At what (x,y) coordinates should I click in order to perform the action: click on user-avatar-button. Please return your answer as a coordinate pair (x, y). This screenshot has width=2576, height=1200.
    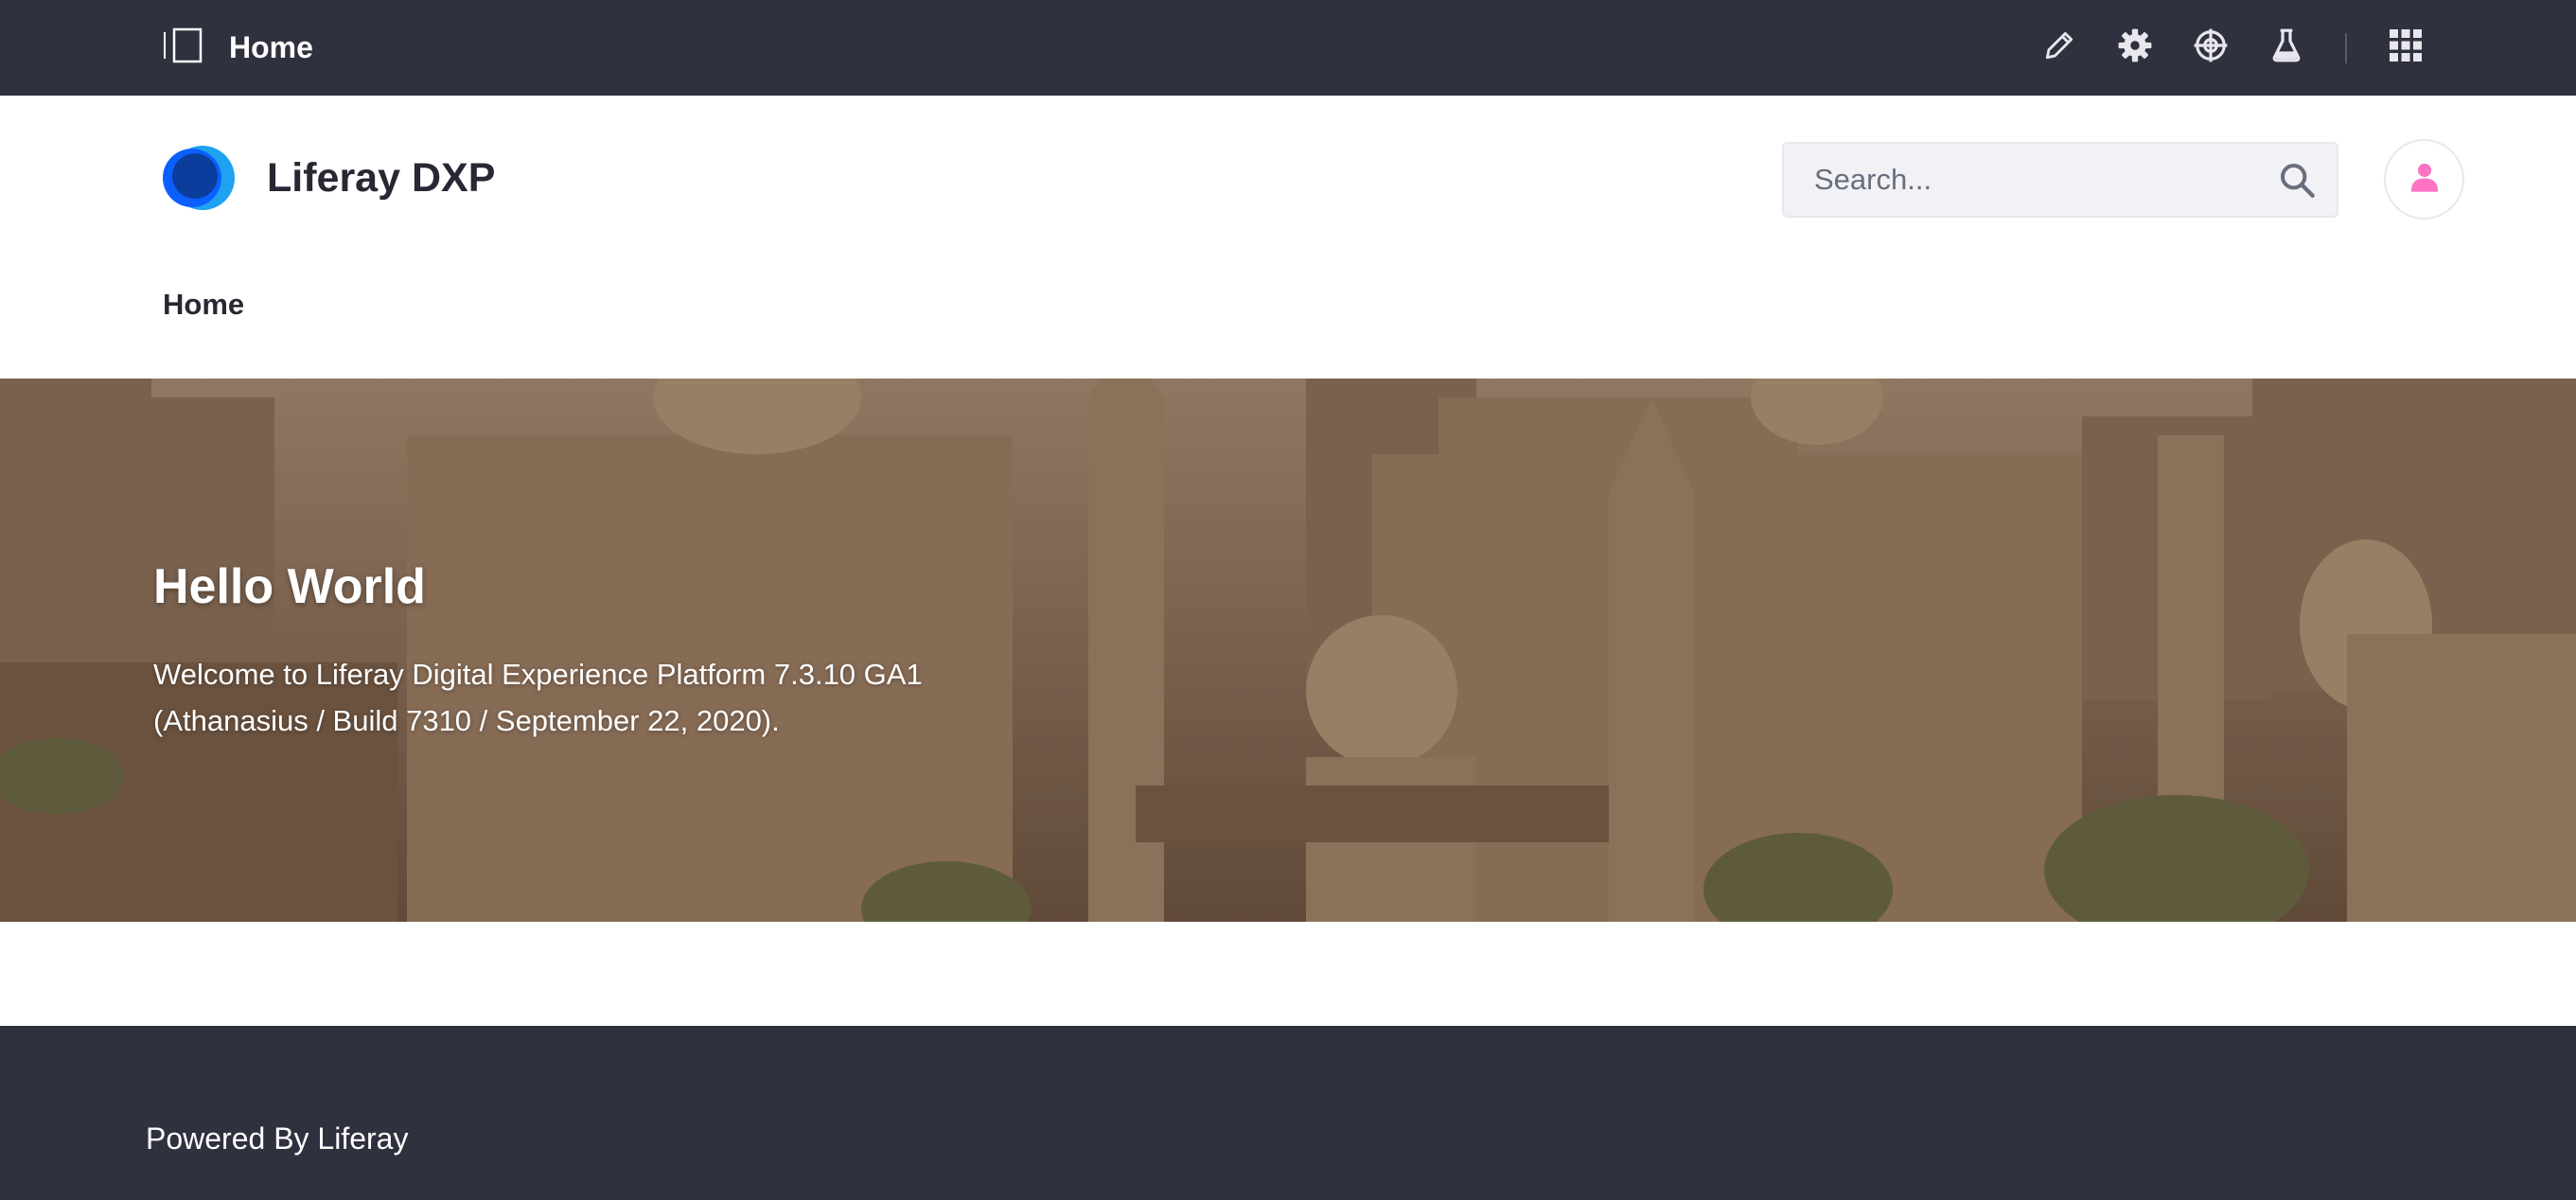
    Looking at the image, I should click on (2424, 179).